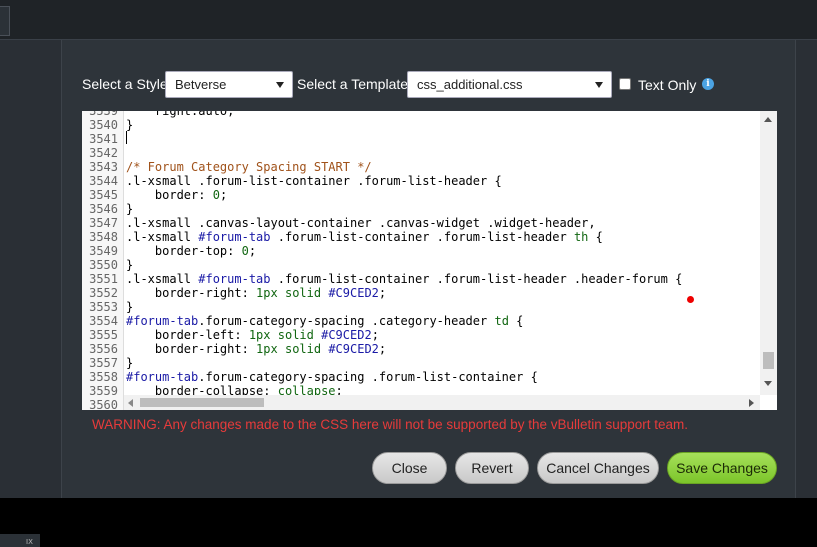  I want to click on line-number: 3548, so click(103, 237).